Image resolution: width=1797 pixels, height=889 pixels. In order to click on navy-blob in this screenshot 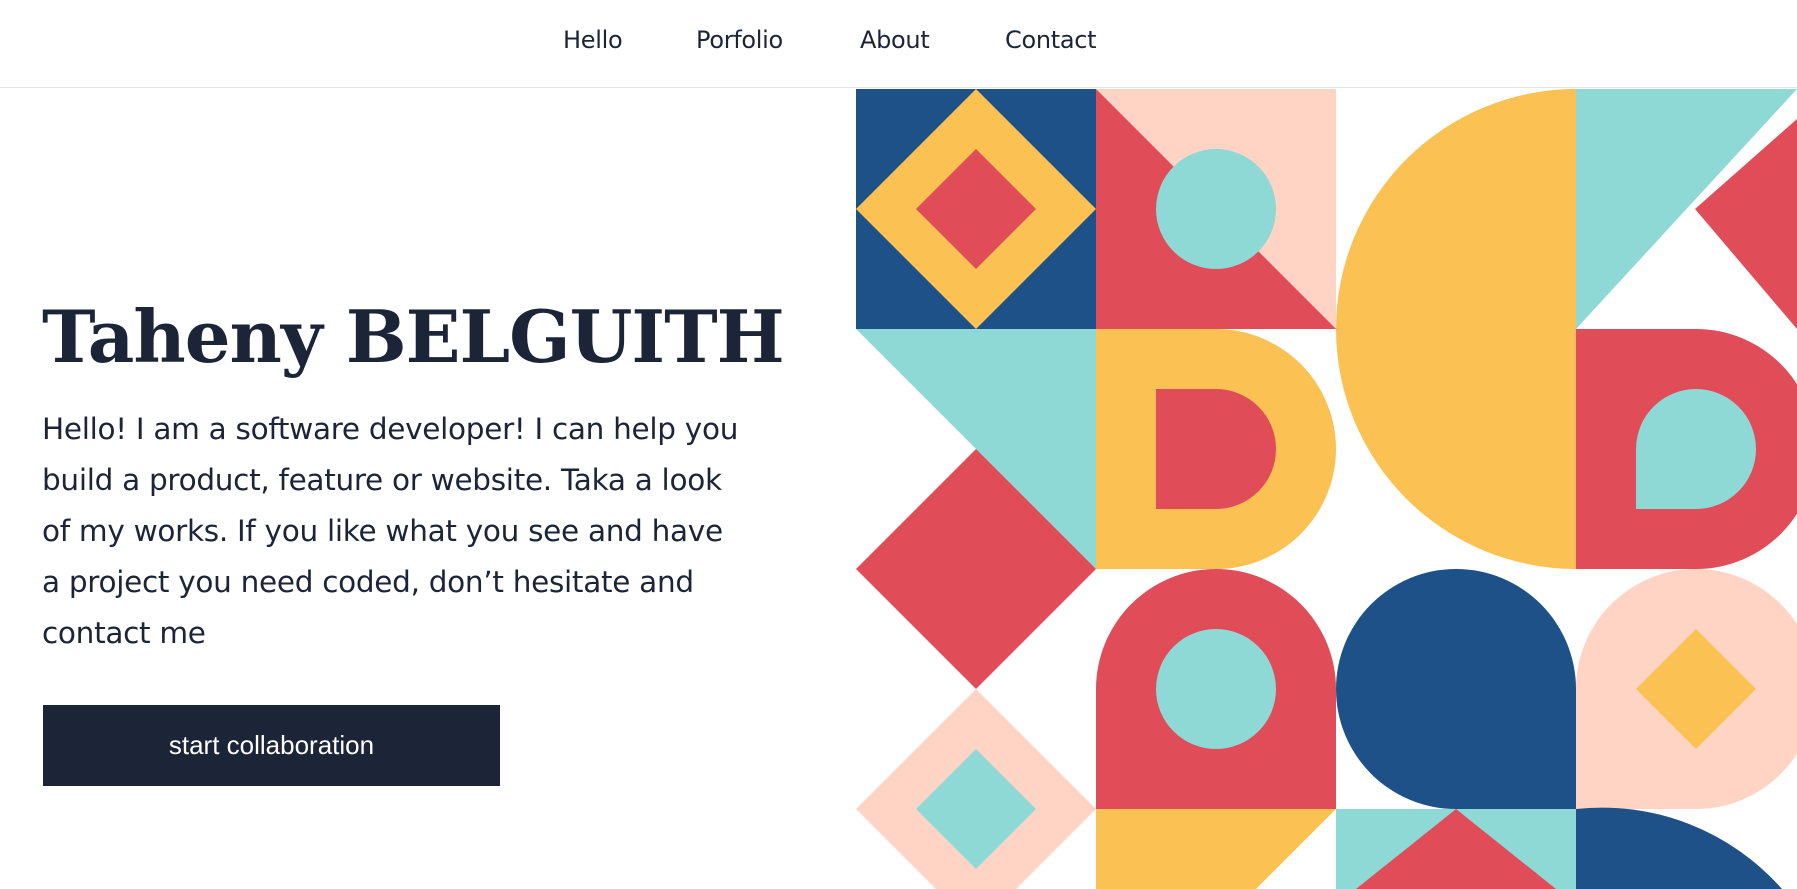, I will do `click(1456, 689)`.